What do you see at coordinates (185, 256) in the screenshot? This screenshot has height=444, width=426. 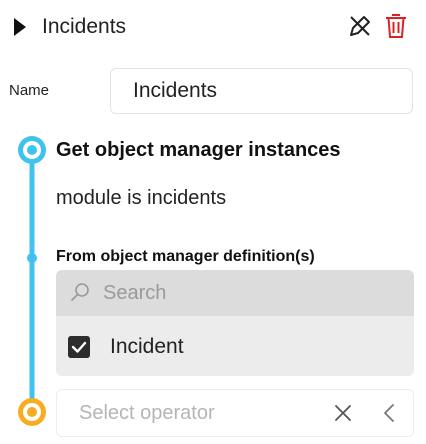 I see `definitions-title: From object manager definition(s)` at bounding box center [185, 256].